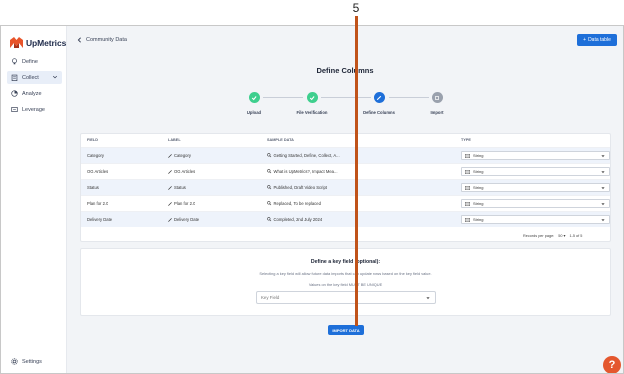  I want to click on sidebar-item-analyze: Analyze, so click(34, 93).